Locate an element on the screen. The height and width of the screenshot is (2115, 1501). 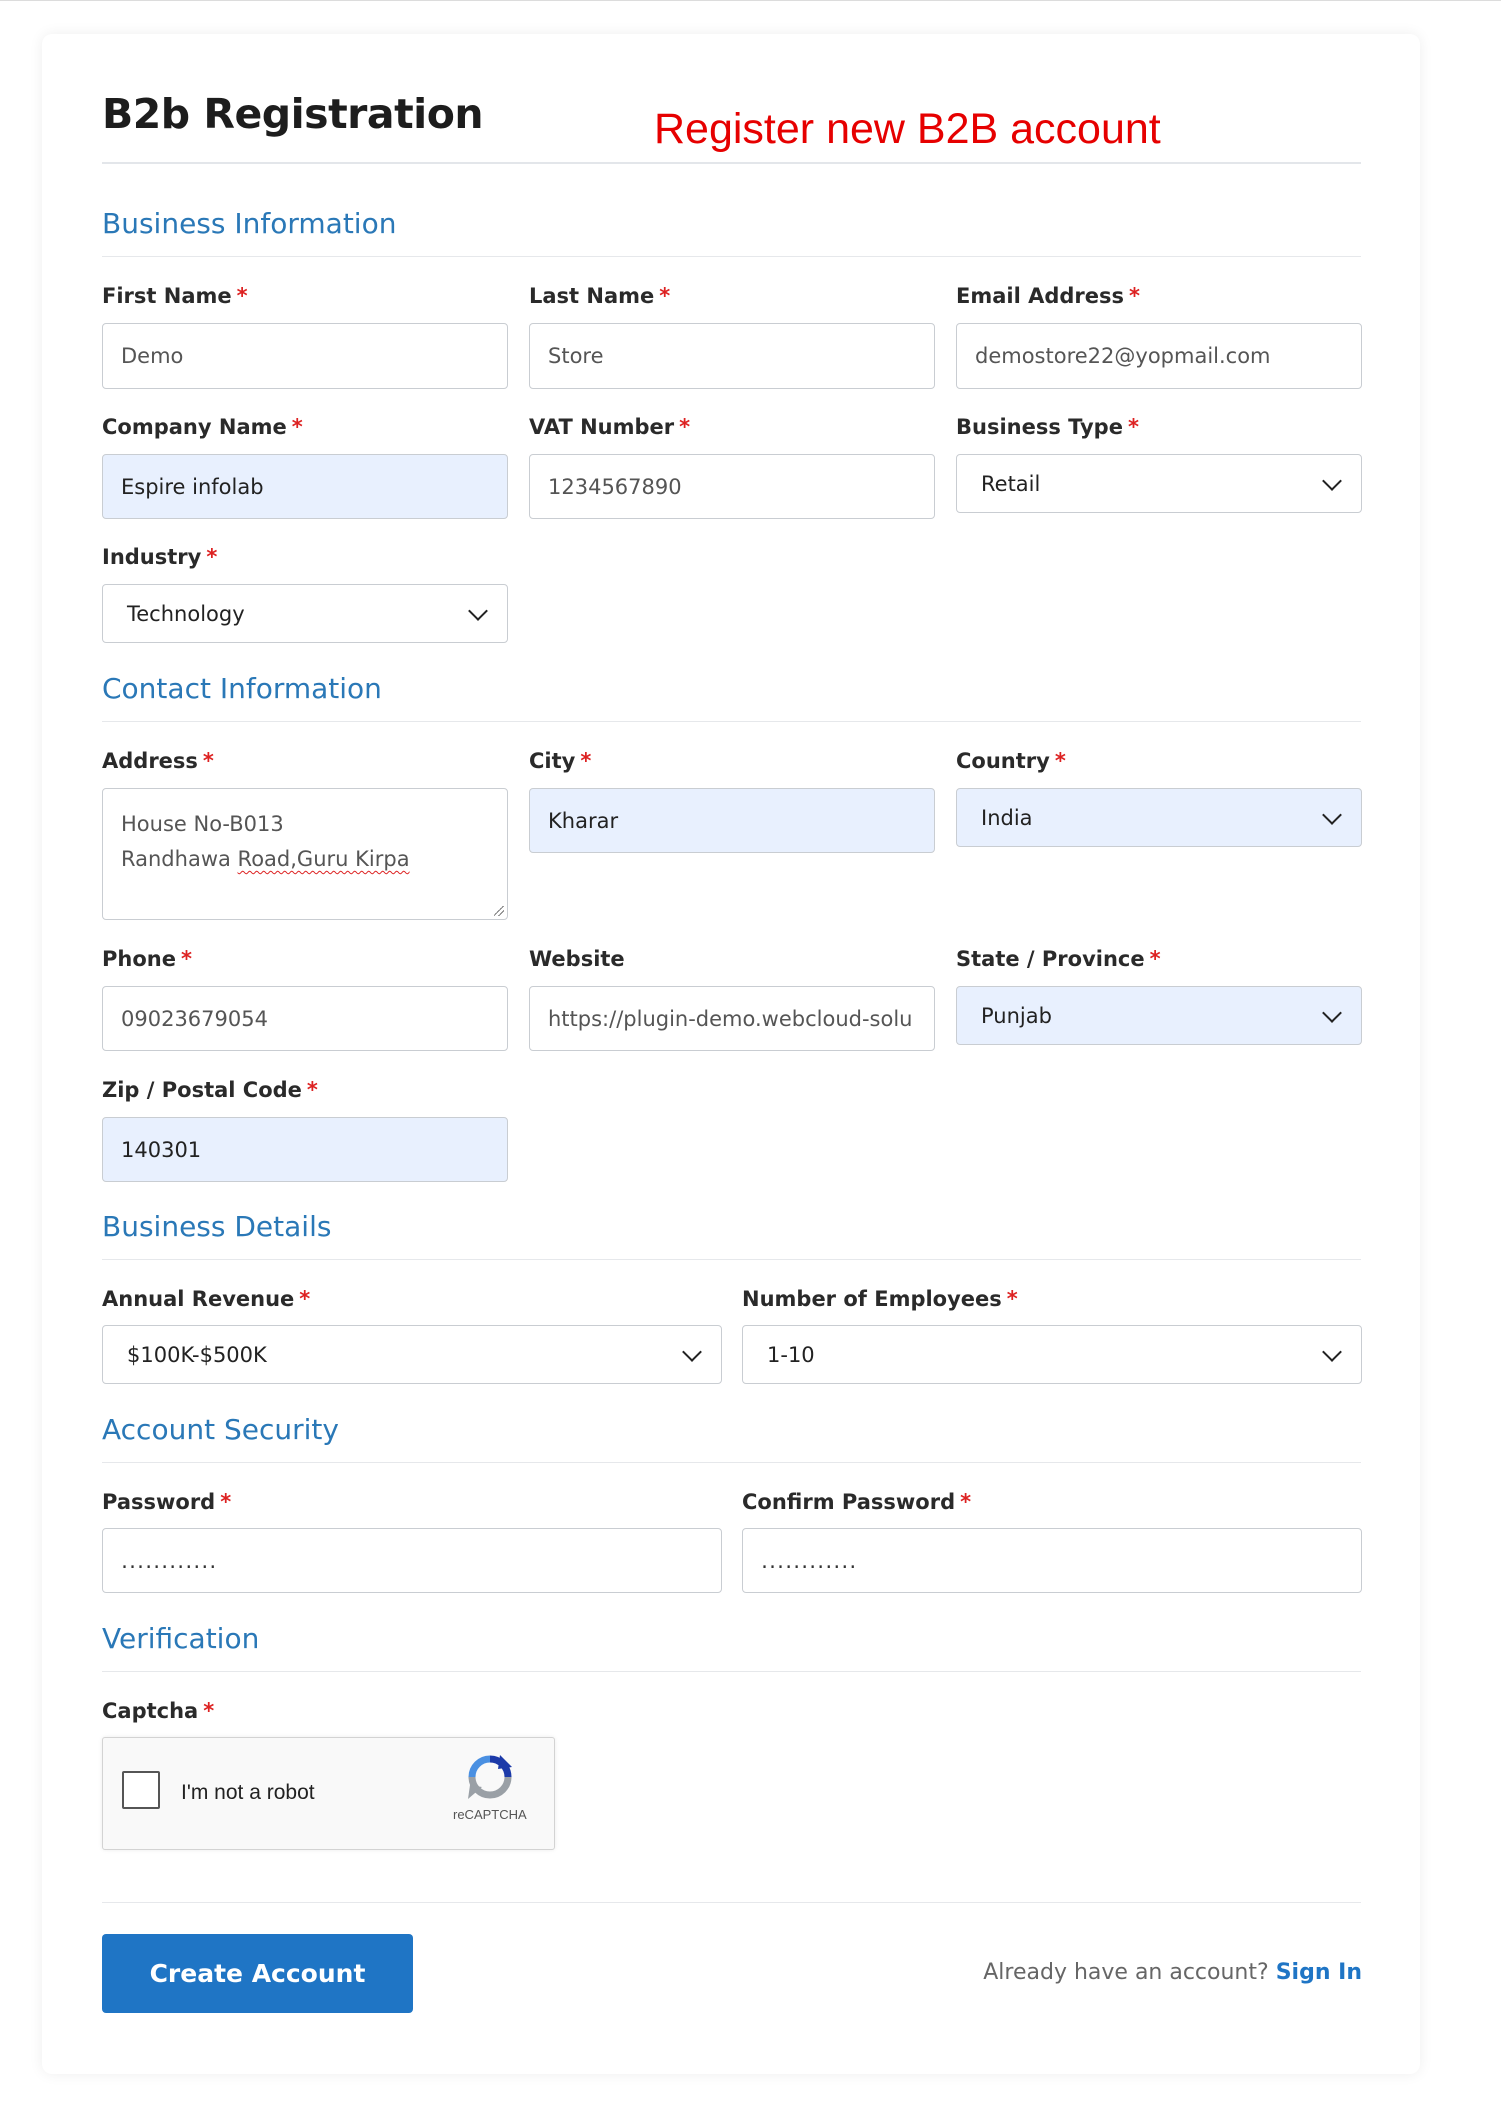
section-business-details: Business Details is located at coordinates (217, 1226).